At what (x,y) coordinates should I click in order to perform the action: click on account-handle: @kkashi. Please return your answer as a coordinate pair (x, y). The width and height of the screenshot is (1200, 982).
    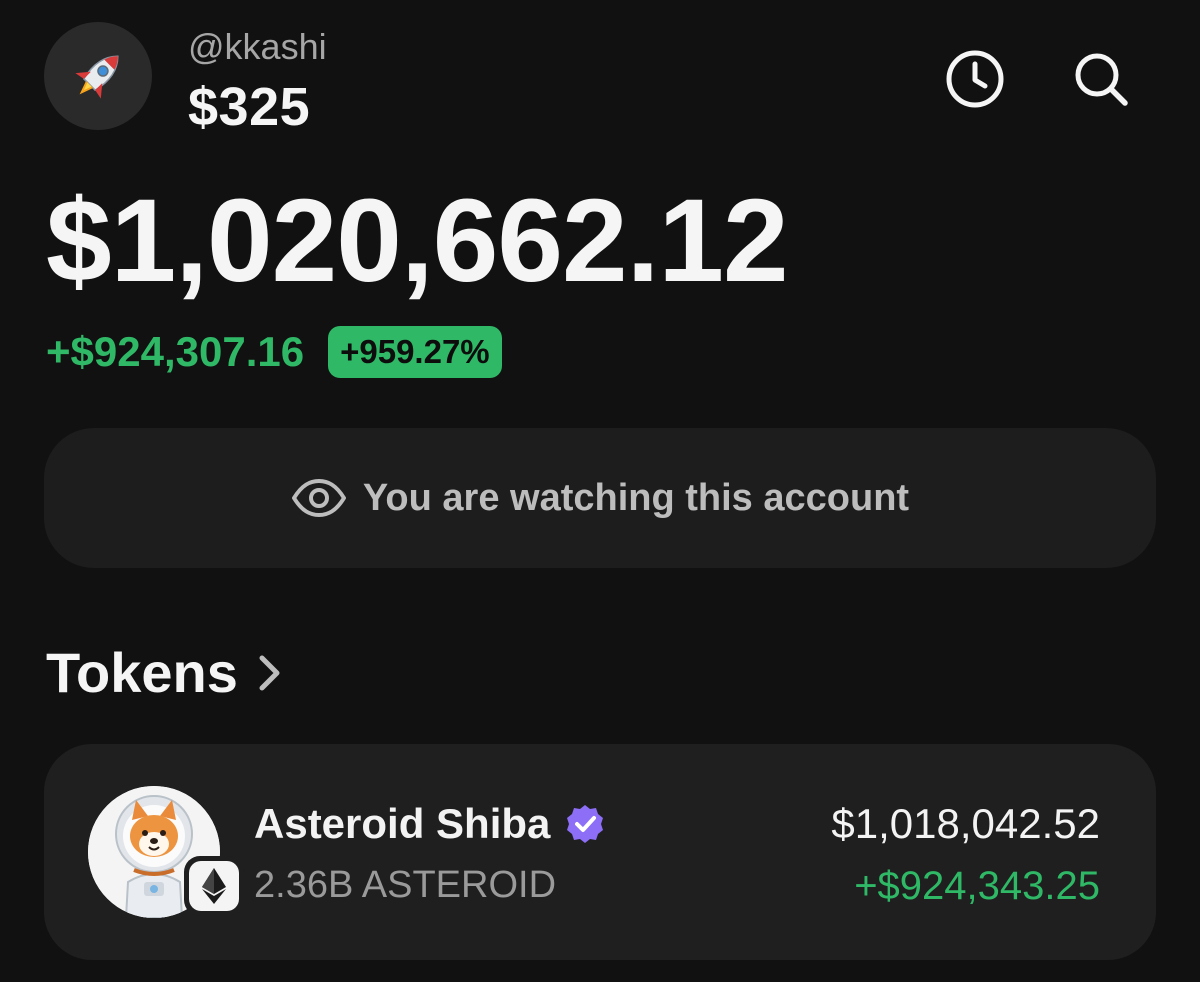
    Looking at the image, I should click on (257, 46).